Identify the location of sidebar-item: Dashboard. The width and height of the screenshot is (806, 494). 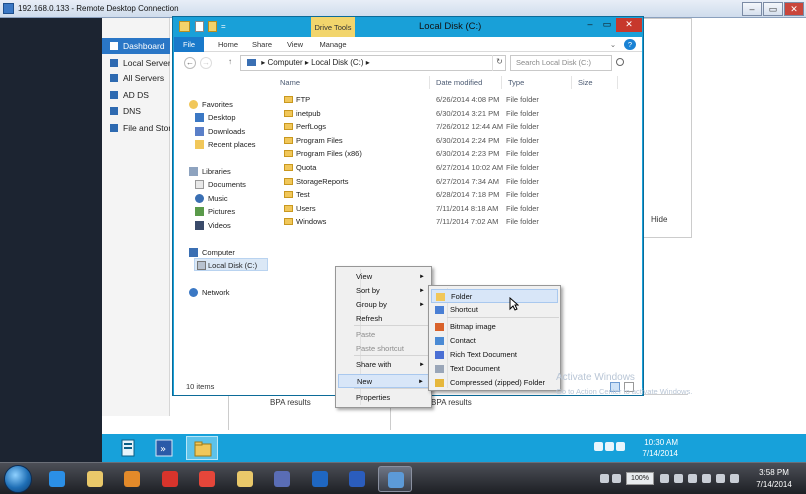
(136, 46).